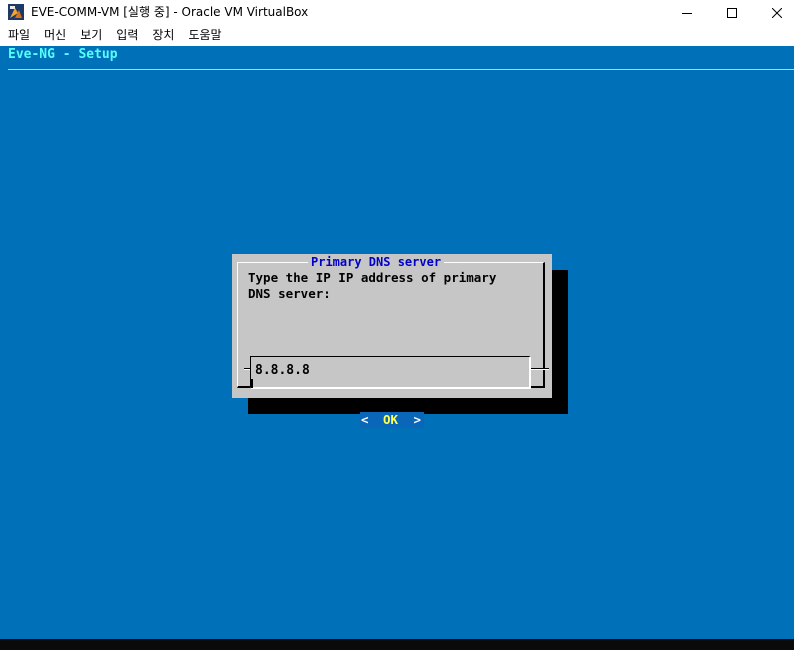 The height and width of the screenshot is (650, 794). I want to click on menu-input: 입력, so click(127, 35).